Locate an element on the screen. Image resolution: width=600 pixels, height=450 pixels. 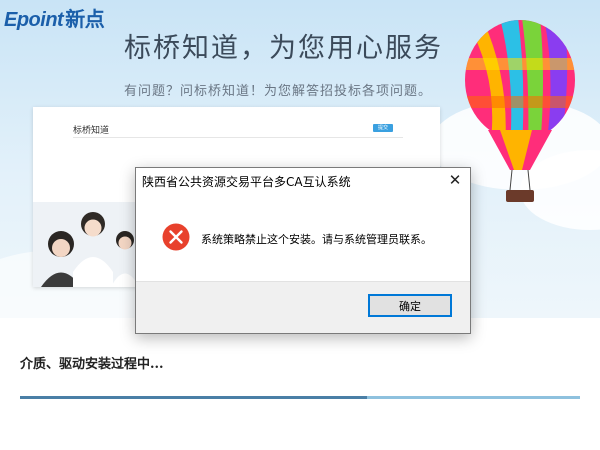
brand-logo-latin: Epoint is located at coordinates (34, 20).